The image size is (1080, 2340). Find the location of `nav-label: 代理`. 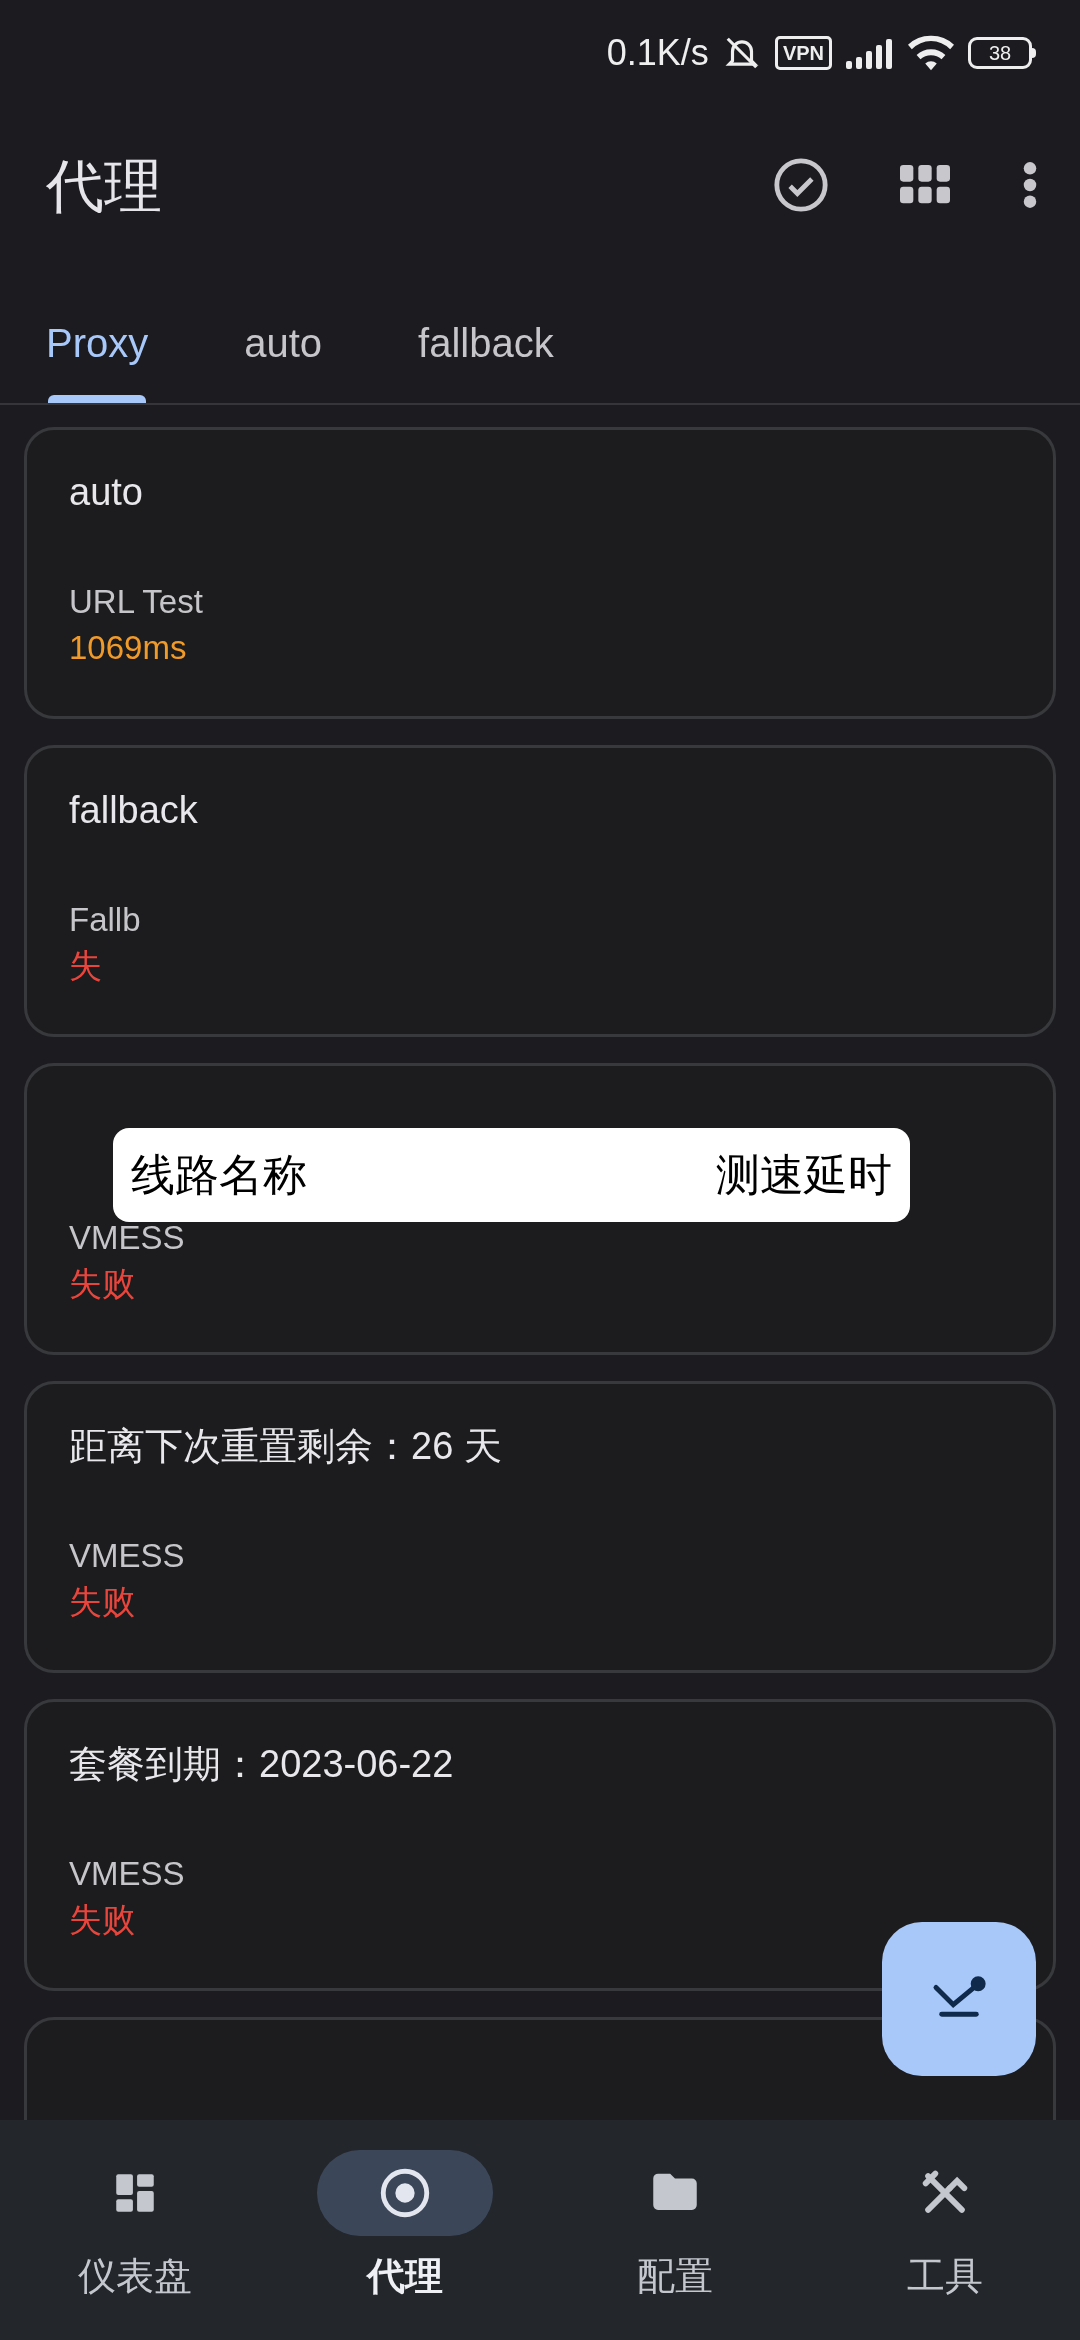

nav-label: 代理 is located at coordinates (405, 2276).